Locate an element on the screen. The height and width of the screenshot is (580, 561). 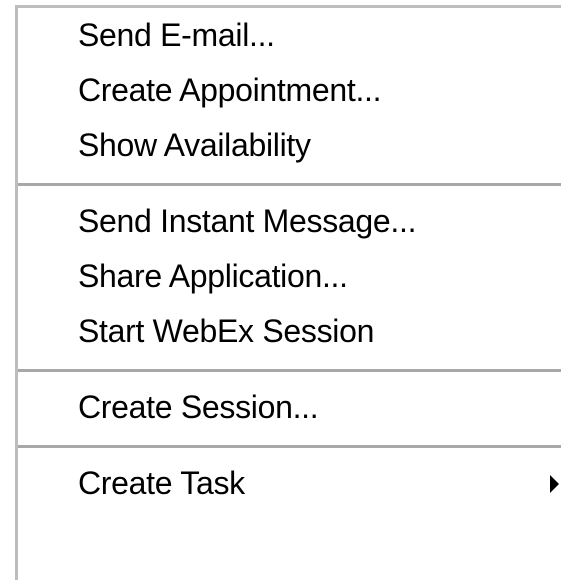
menu-item-show-availability: Show Availability is located at coordinates (289, 145).